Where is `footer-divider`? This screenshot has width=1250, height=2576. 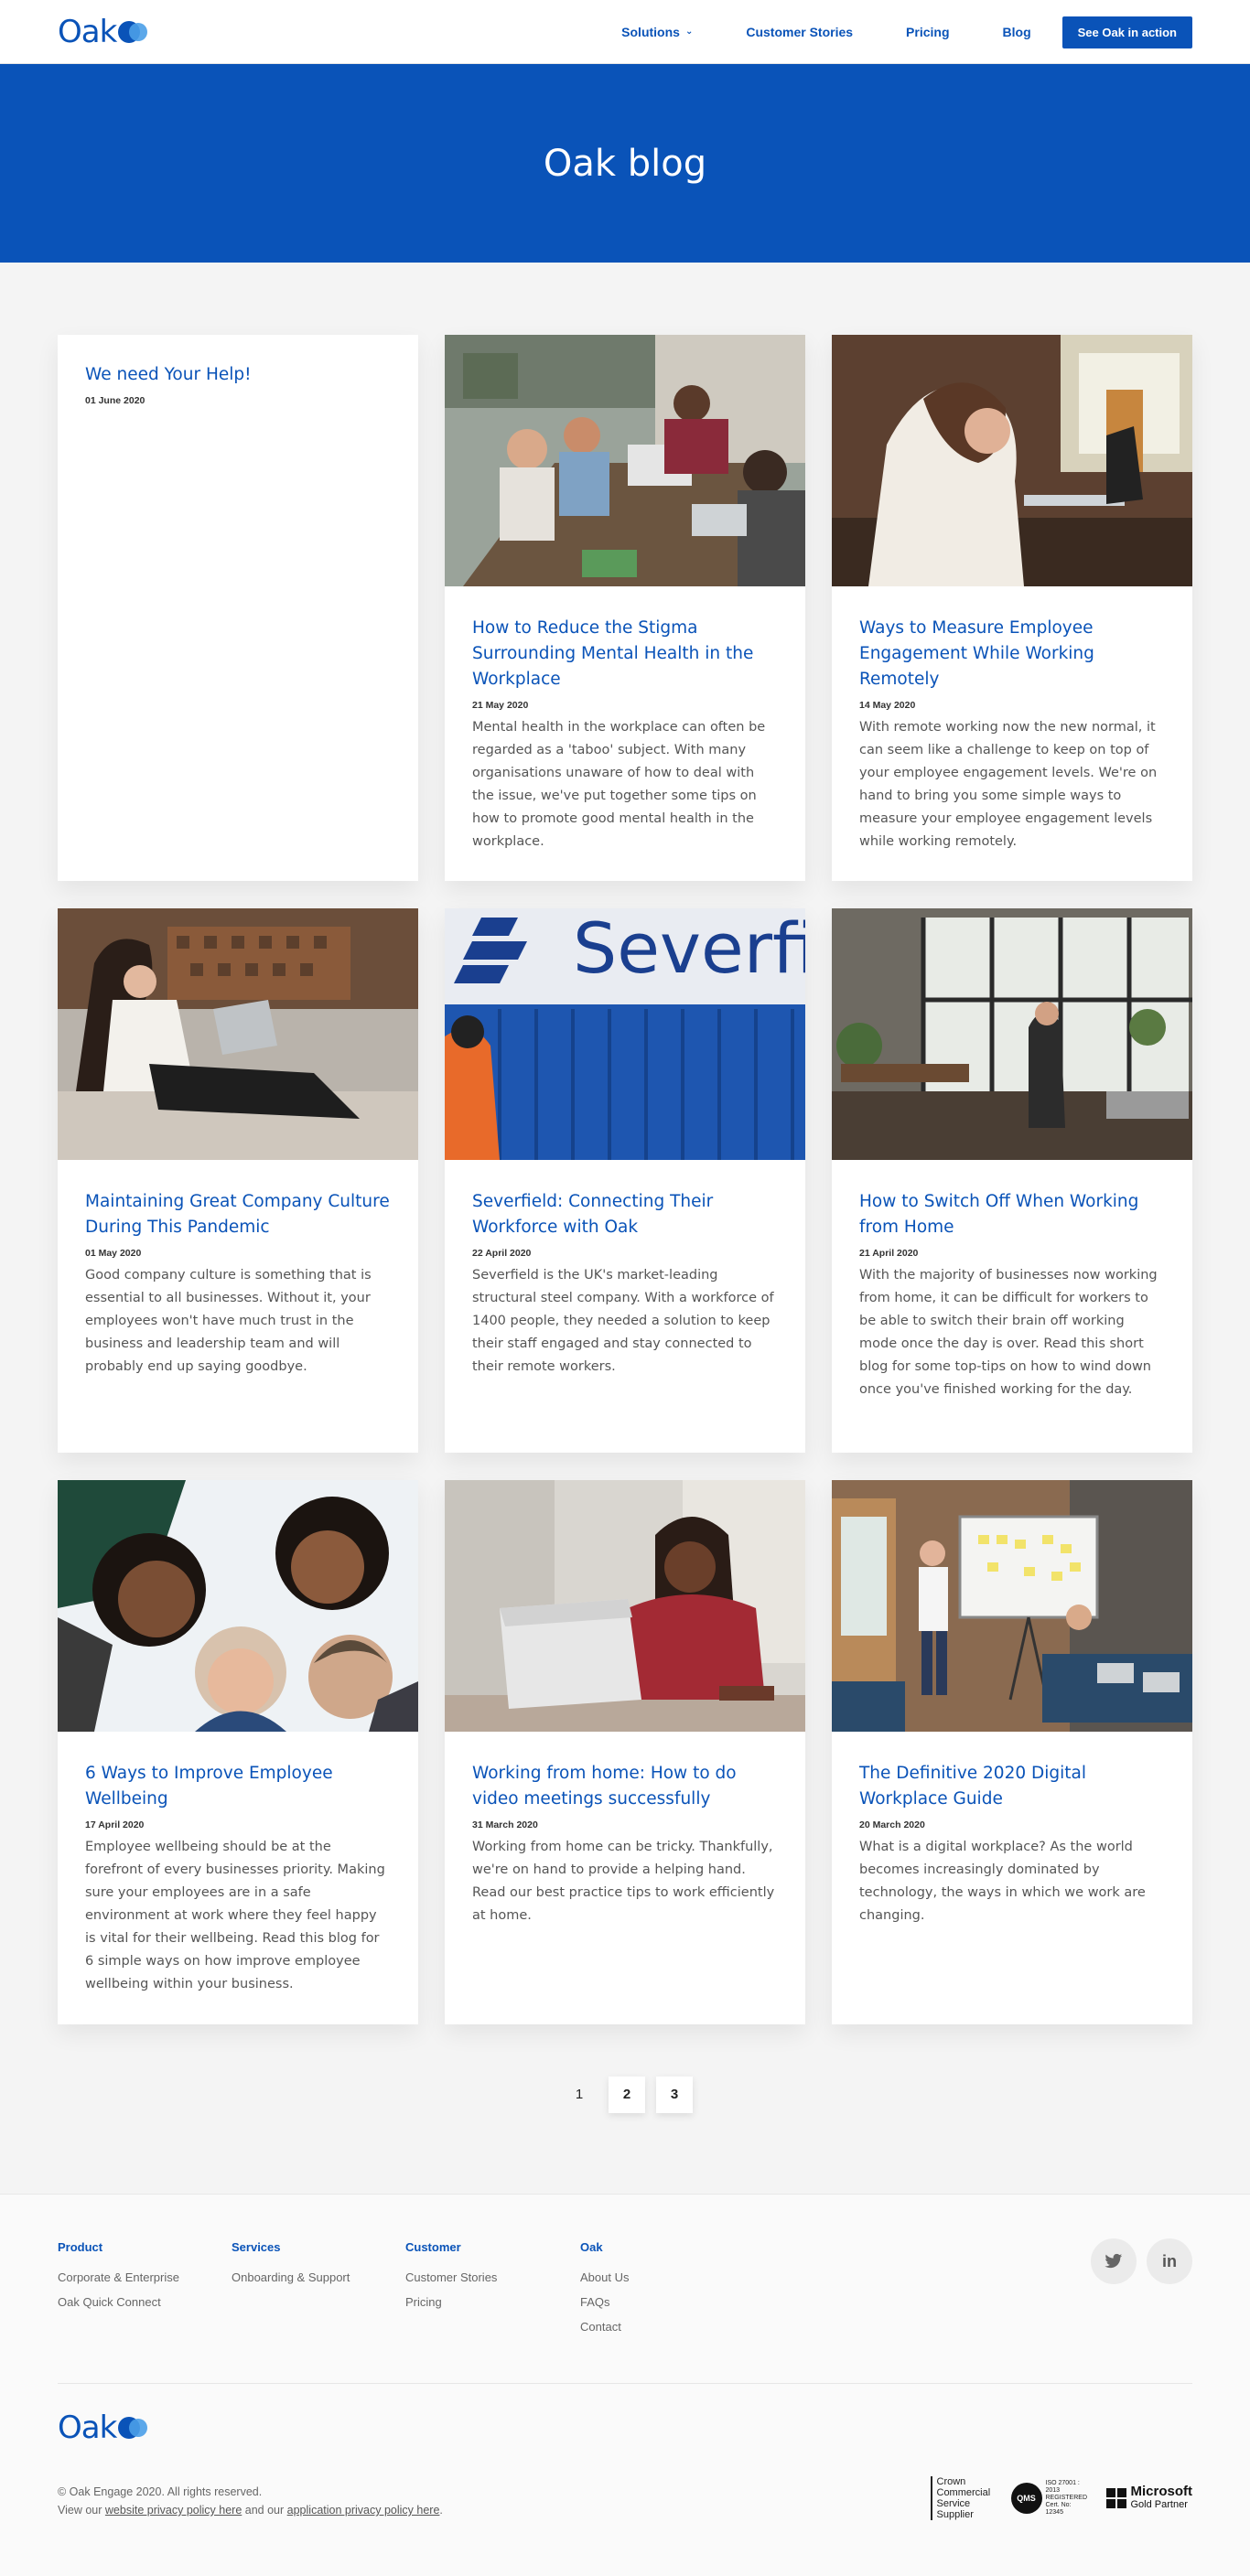 footer-divider is located at coordinates (625, 2383).